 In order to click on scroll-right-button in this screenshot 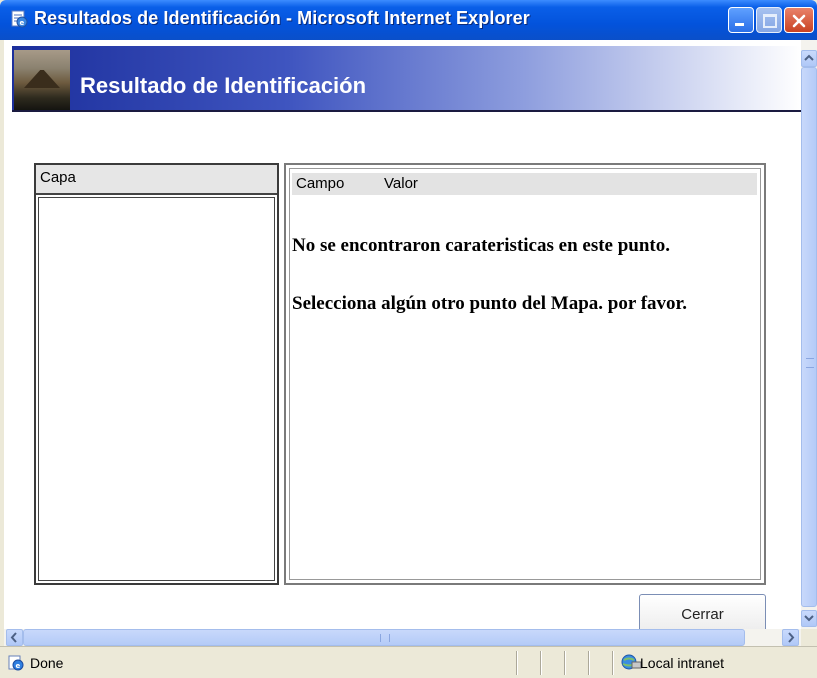, I will do `click(790, 637)`.